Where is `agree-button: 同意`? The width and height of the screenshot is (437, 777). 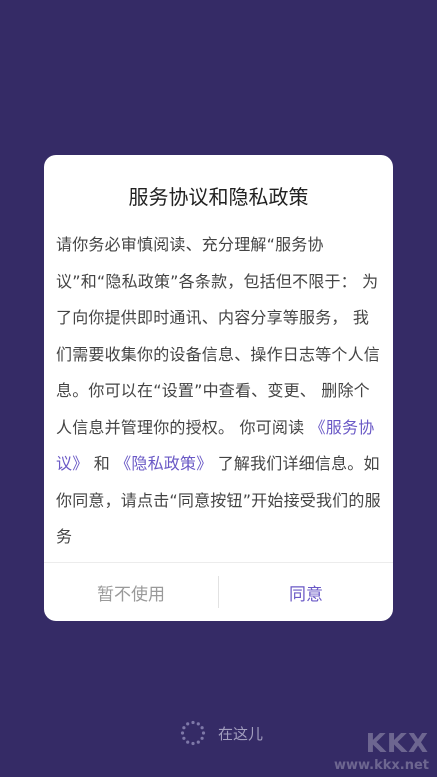
agree-button: 同意 is located at coordinates (306, 592).